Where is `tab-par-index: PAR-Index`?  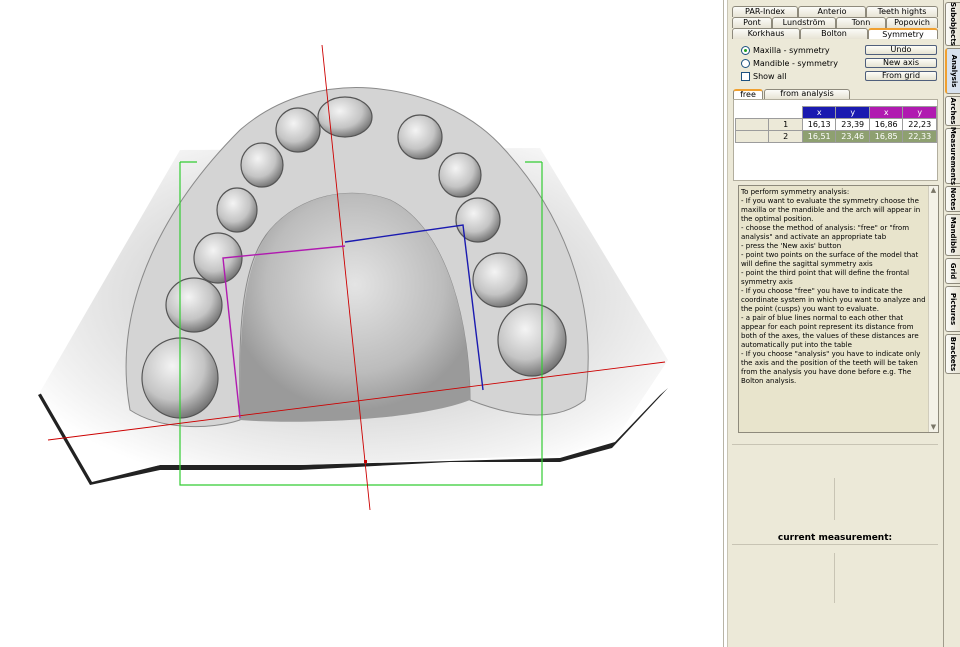
tab-par-index: PAR-Index is located at coordinates (765, 11).